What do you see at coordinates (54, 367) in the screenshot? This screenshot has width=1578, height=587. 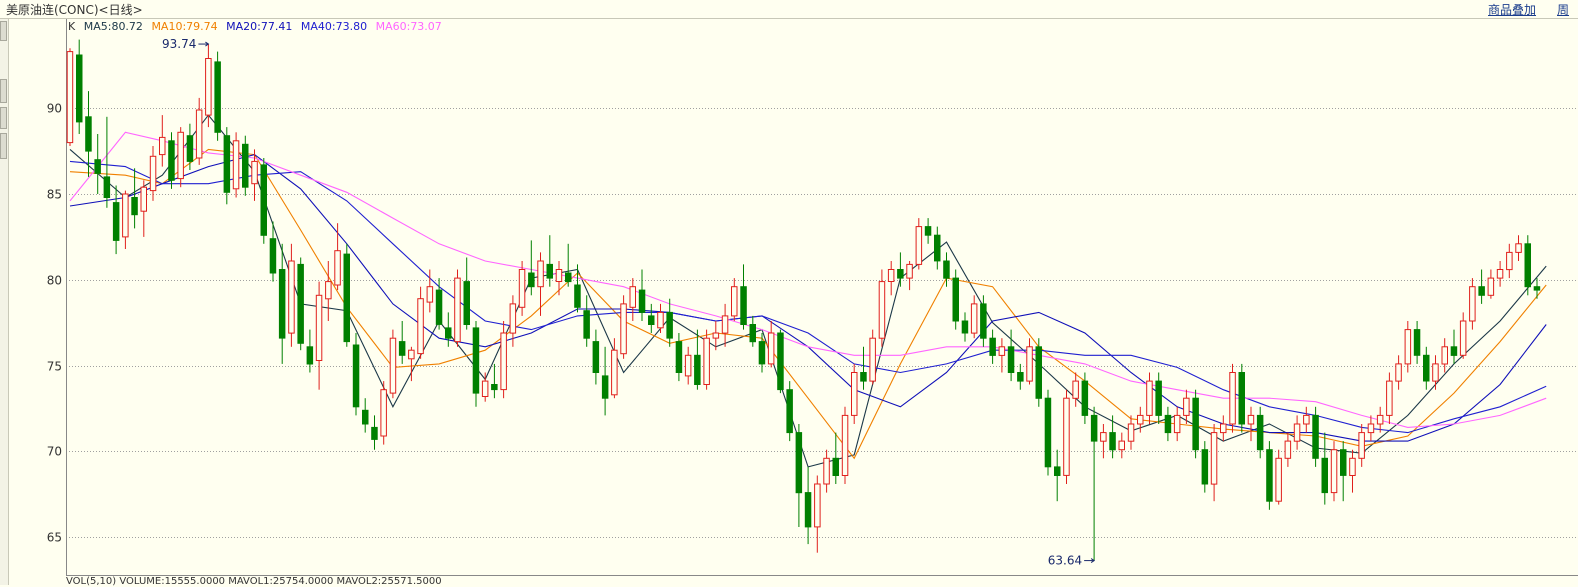 I see `y-tick-label-75: 75` at bounding box center [54, 367].